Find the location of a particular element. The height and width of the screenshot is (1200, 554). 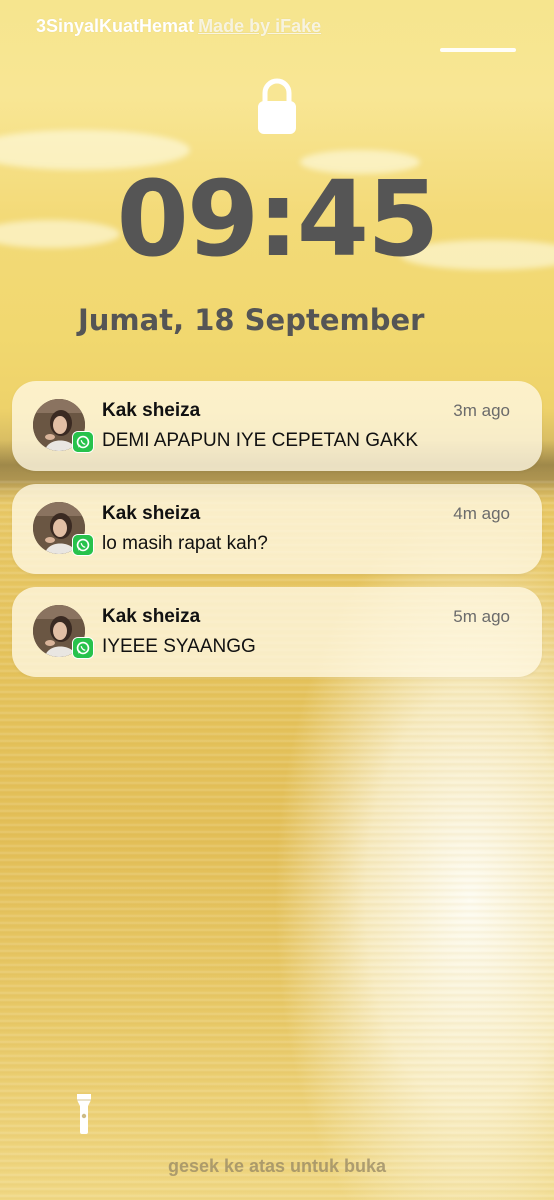

notification-time: 5m ago is located at coordinates (481, 616).